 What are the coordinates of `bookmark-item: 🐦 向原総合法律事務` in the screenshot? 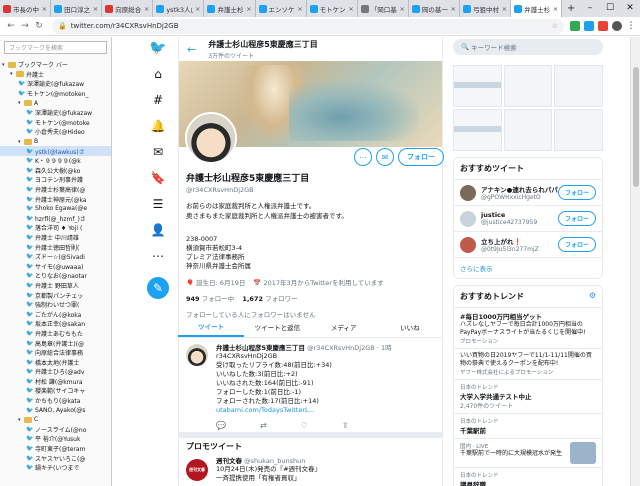 It's located at (55, 353).